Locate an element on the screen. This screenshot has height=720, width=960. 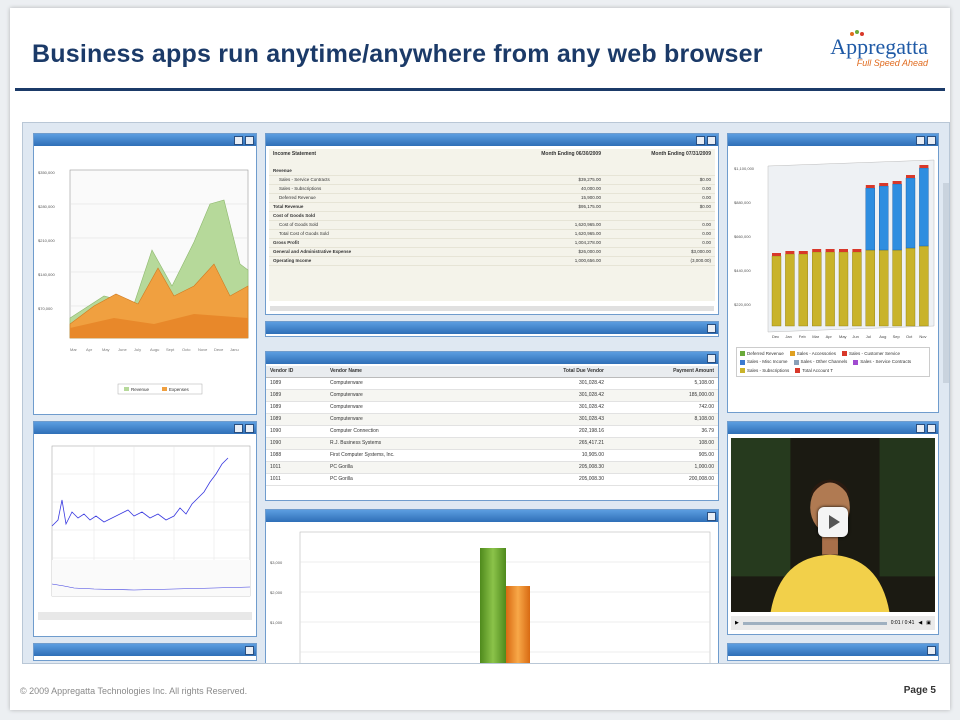
income-cell: Sales - Subscriptions is located at coordinates (300, 188).